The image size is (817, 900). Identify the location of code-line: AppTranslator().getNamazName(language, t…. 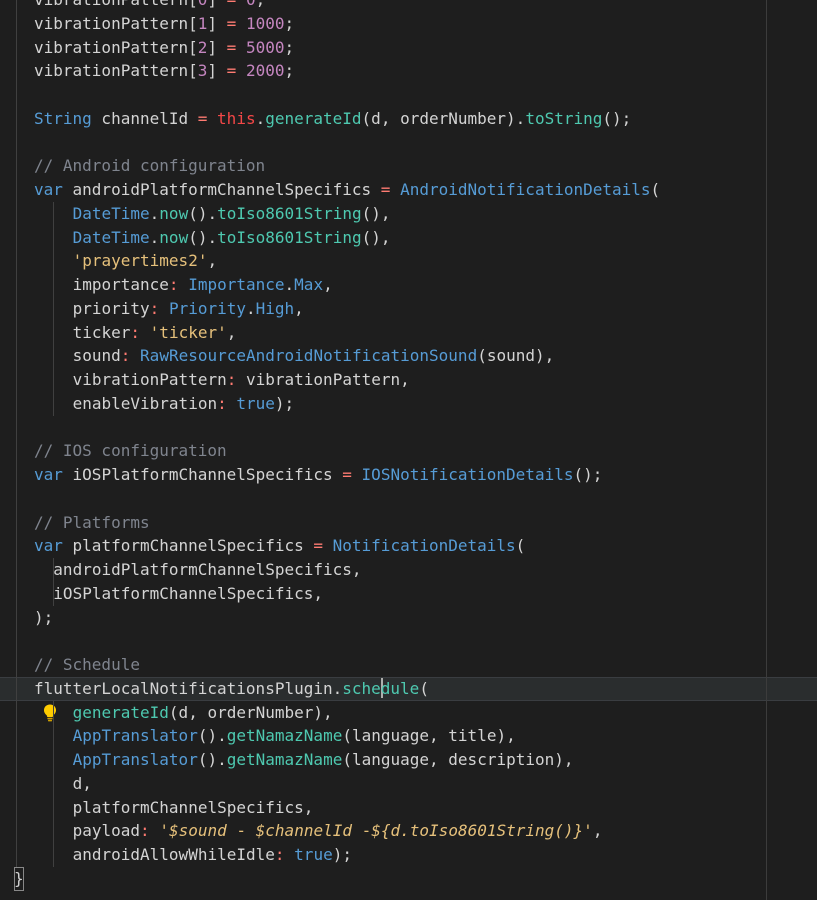
(408, 736).